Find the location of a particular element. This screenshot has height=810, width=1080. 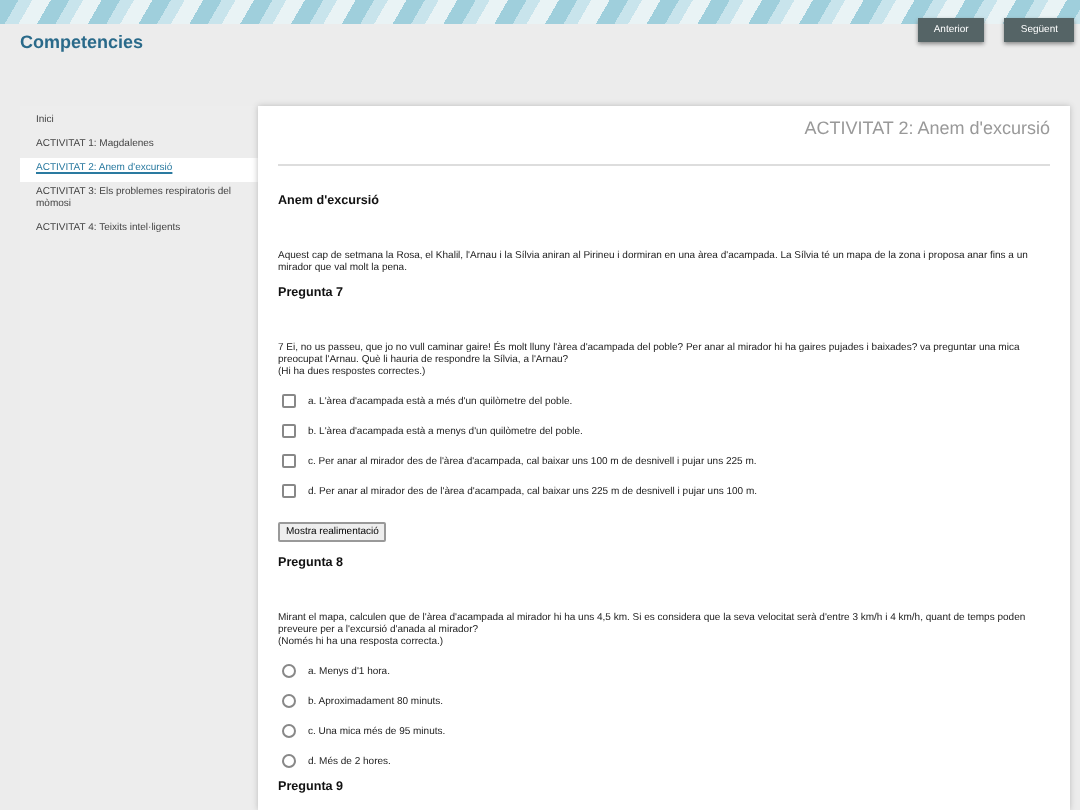

page-title: ACTIVITAT 2: Anem d'excursió is located at coordinates (664, 142).